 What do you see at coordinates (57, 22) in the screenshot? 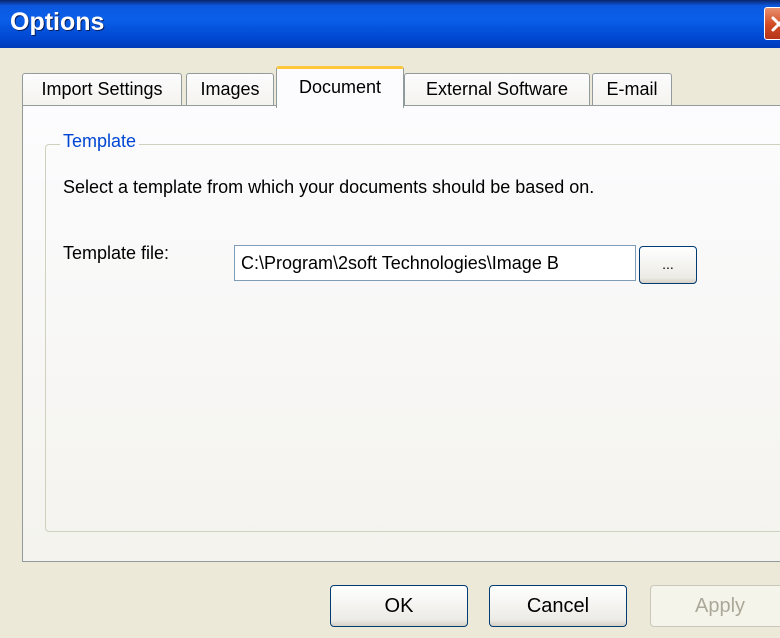
I see `window-title: Options` at bounding box center [57, 22].